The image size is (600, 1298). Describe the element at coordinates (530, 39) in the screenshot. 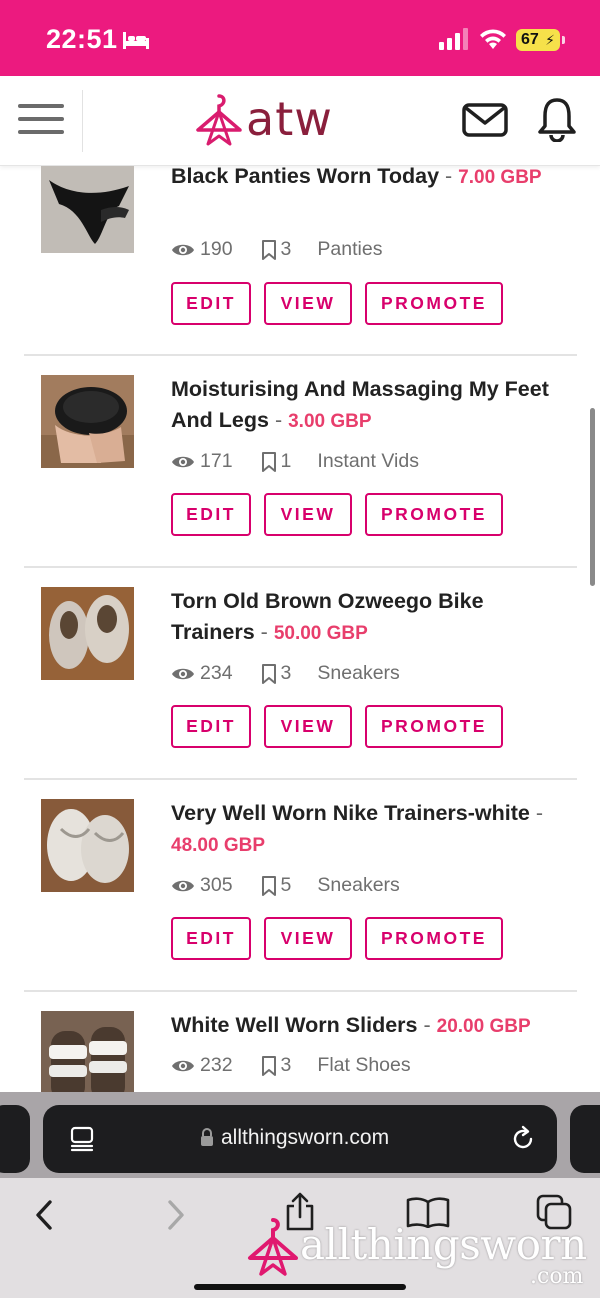

I see `battery-level: 67` at that location.